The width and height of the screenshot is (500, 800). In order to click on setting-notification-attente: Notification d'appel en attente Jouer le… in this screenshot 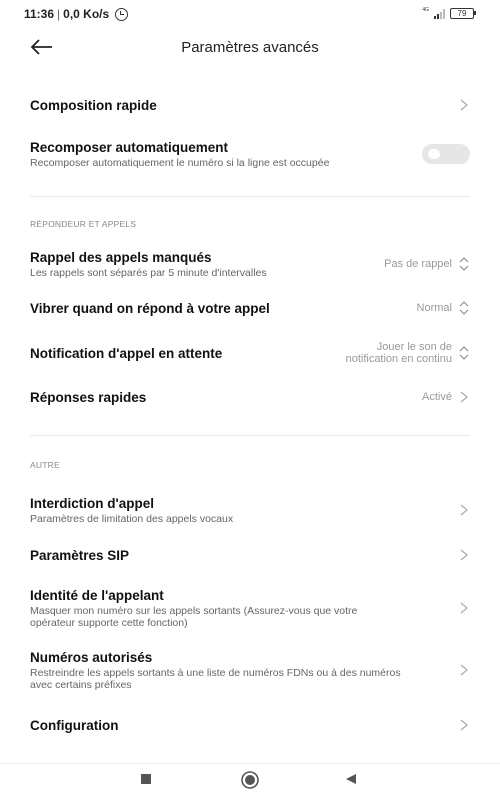, I will do `click(250, 353)`.